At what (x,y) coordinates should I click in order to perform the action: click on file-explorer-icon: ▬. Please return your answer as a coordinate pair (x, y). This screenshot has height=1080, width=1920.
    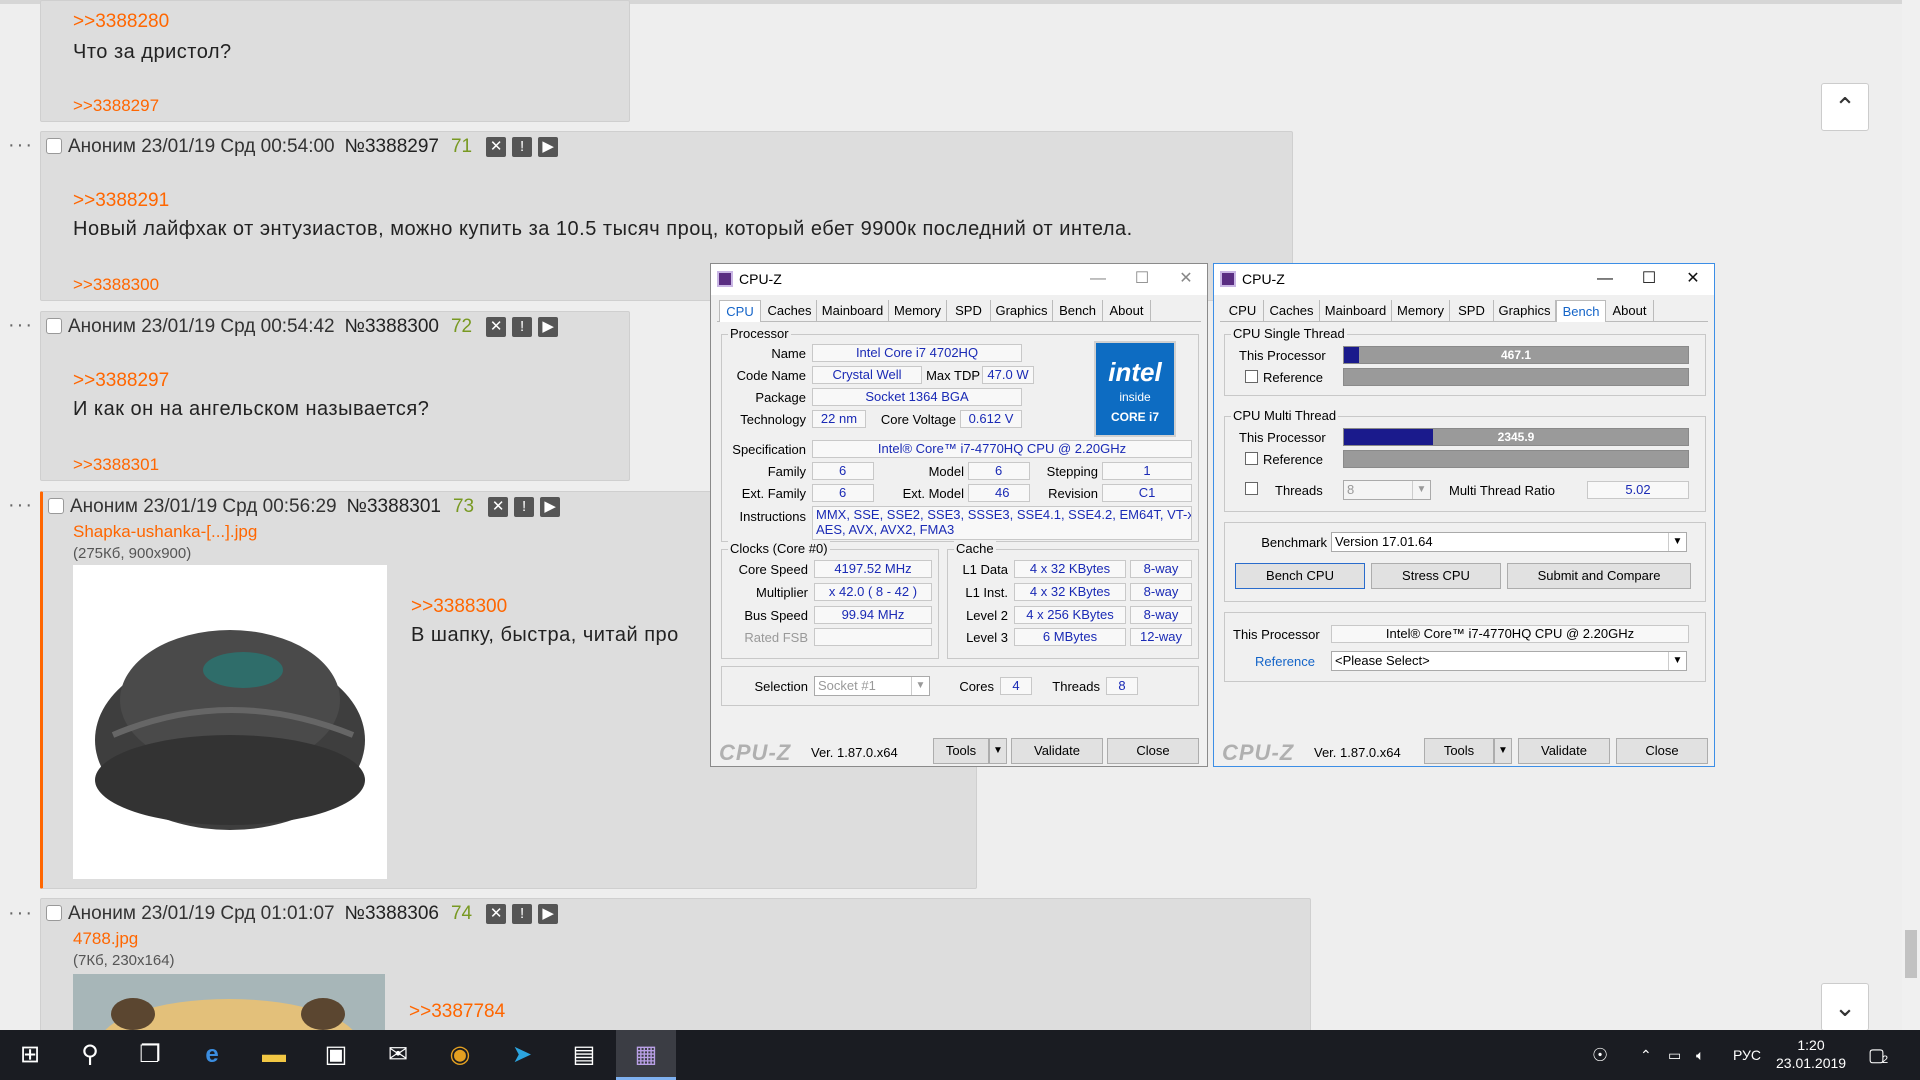
    Looking at the image, I should click on (274, 1055).